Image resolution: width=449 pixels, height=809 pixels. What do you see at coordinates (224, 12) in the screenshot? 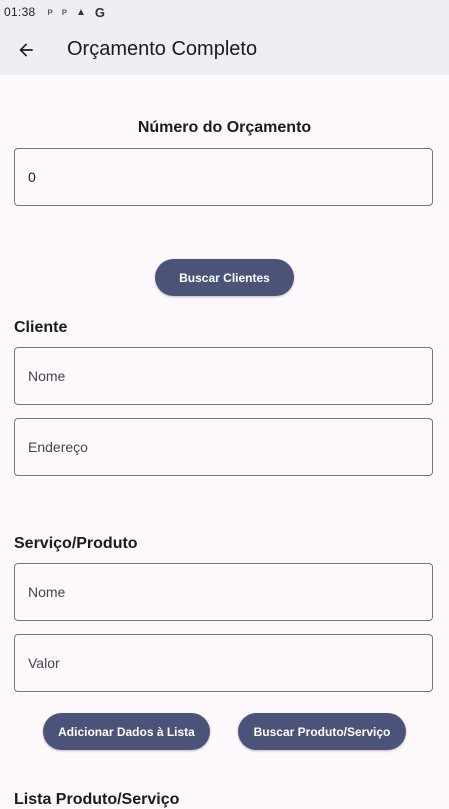
I see `status-bar: 01:38 ᴘ ᴘ ▲ G` at bounding box center [224, 12].